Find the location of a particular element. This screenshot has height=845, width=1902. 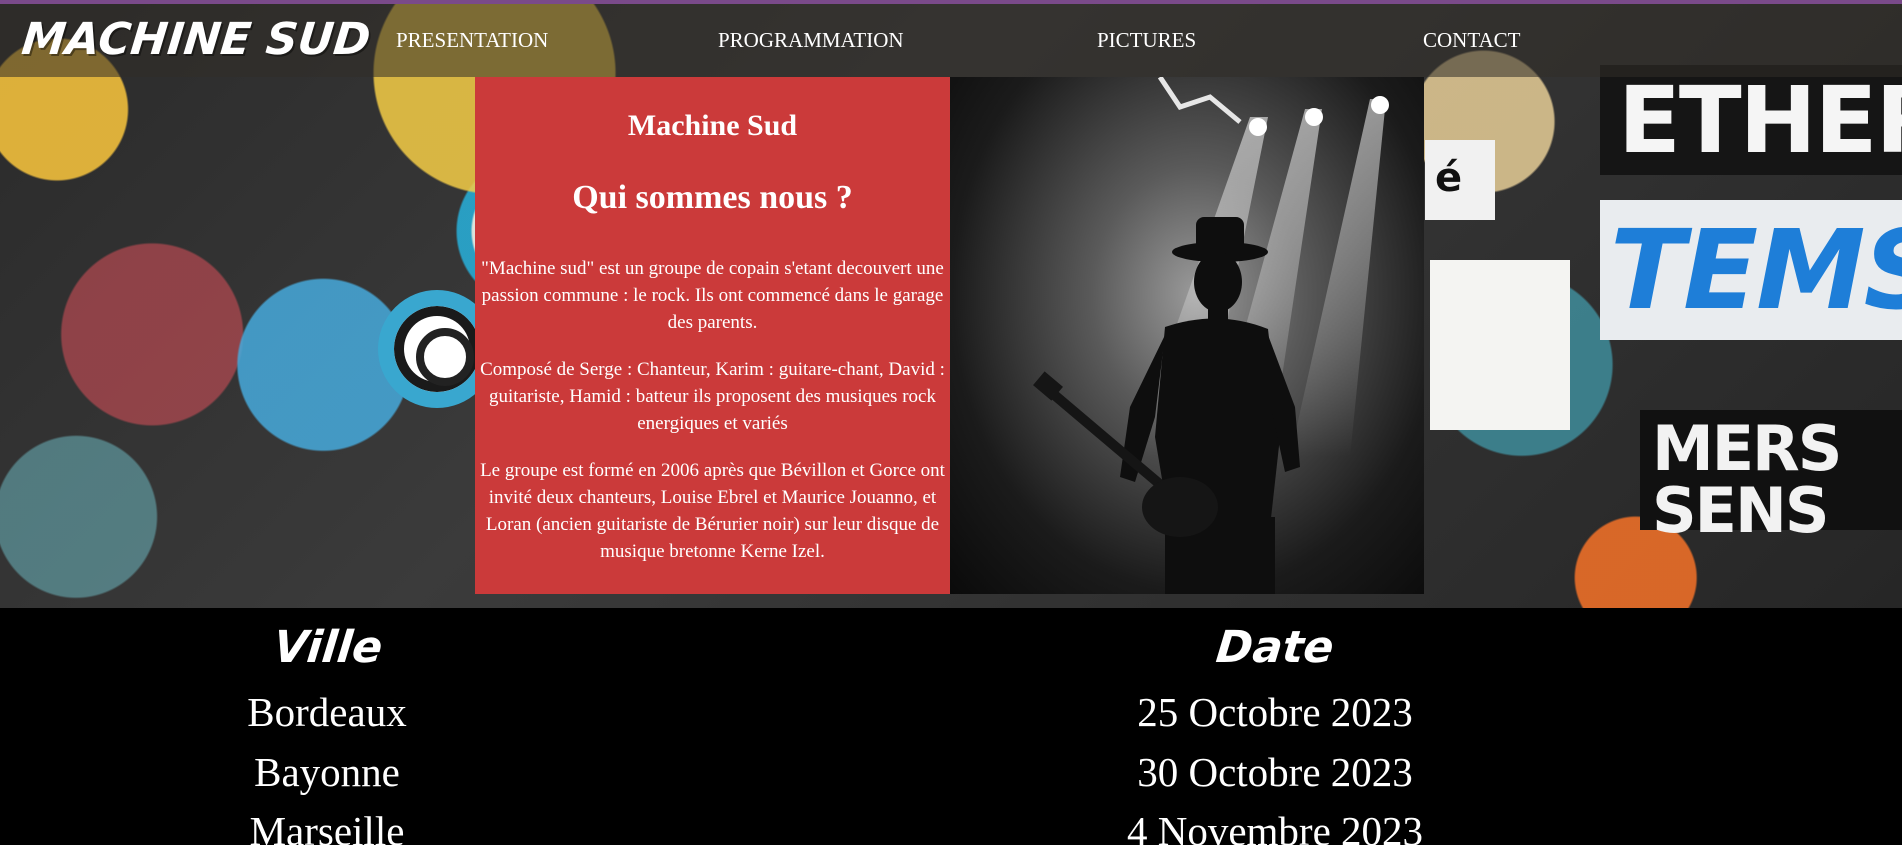

band-name: Machine Sud is located at coordinates (712, 125).